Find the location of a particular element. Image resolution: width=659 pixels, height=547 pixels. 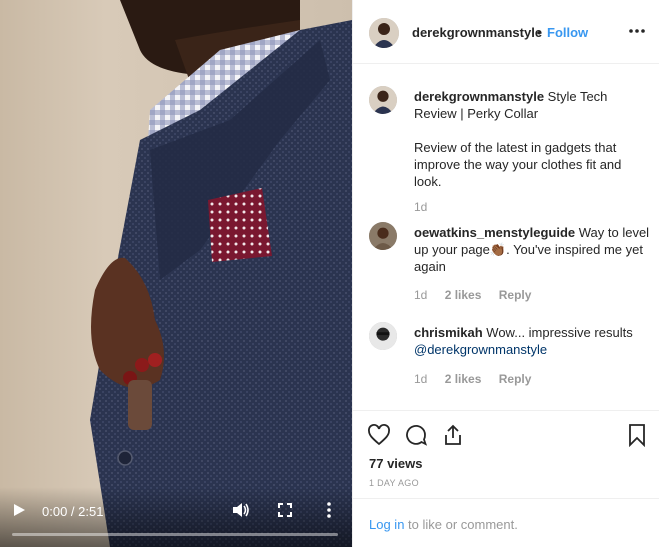

author-username: derekgrownmanstyle is located at coordinates (477, 32).